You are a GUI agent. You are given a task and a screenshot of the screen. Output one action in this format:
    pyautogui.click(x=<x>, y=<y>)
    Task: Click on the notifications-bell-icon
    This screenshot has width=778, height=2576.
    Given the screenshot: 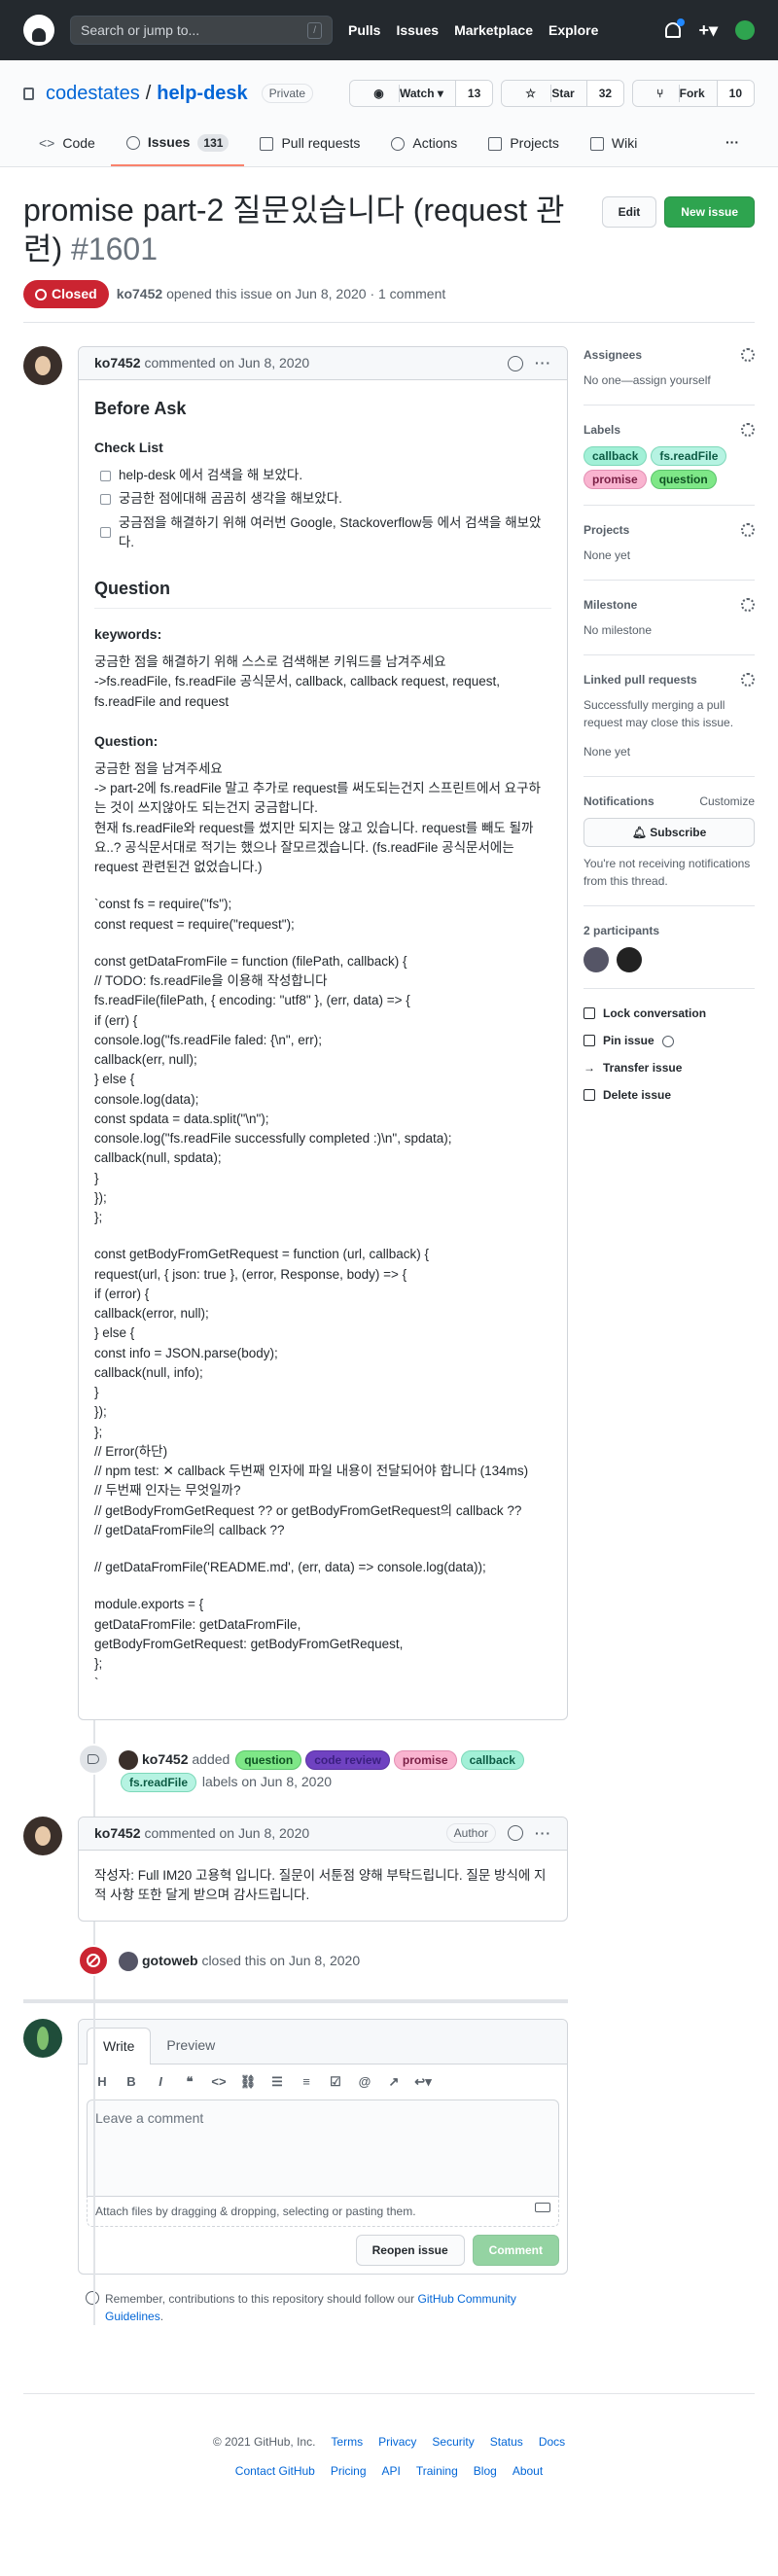 What is the action you would take?
    pyautogui.click(x=675, y=28)
    